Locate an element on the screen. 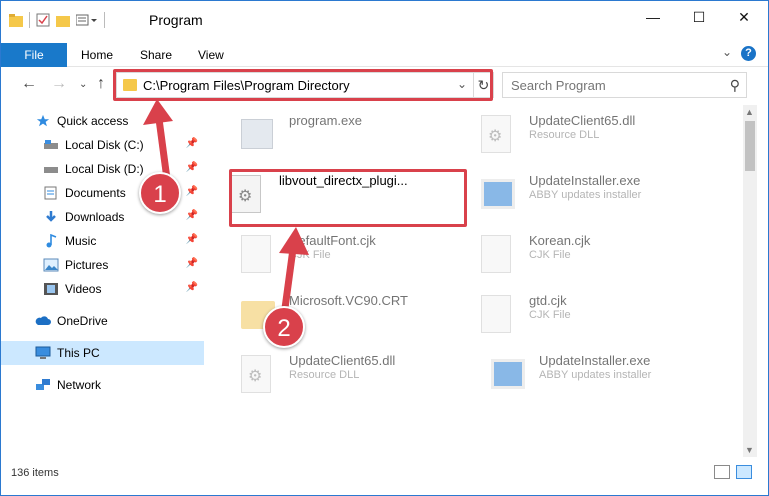 The height and width of the screenshot is (496, 769). details-view-icon is located at coordinates (722, 472).